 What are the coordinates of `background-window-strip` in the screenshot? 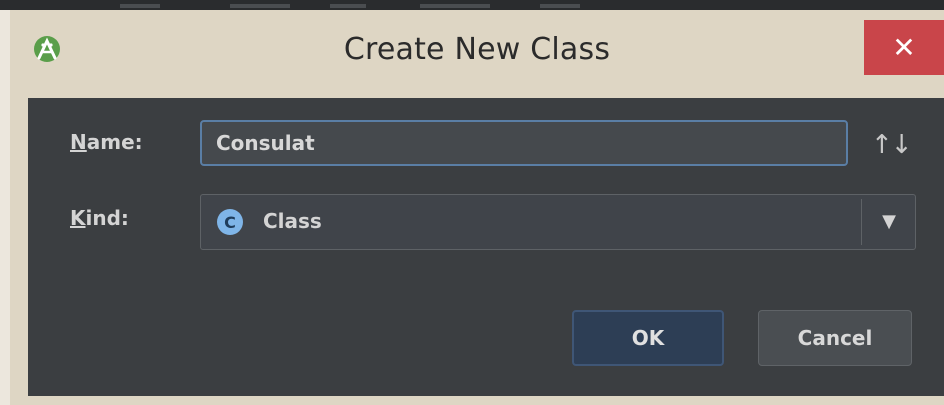 It's located at (472, 5).